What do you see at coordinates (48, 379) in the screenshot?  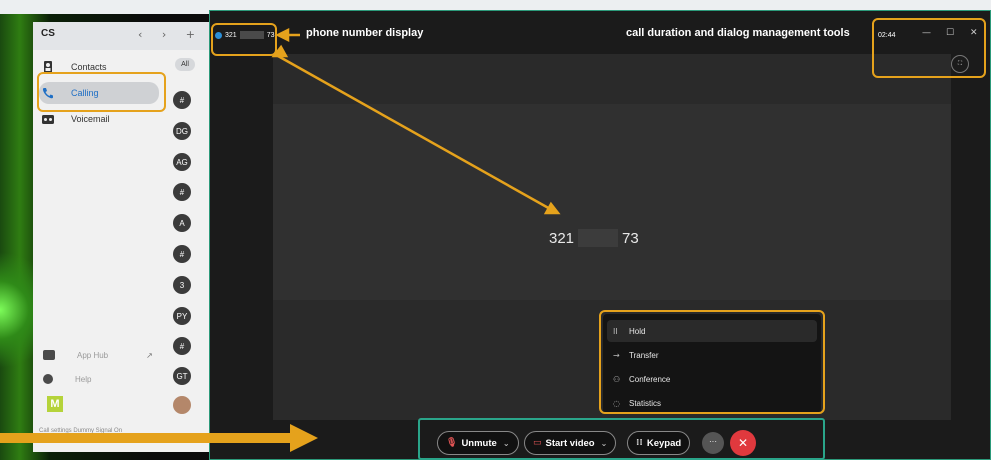 I see `help-icon` at bounding box center [48, 379].